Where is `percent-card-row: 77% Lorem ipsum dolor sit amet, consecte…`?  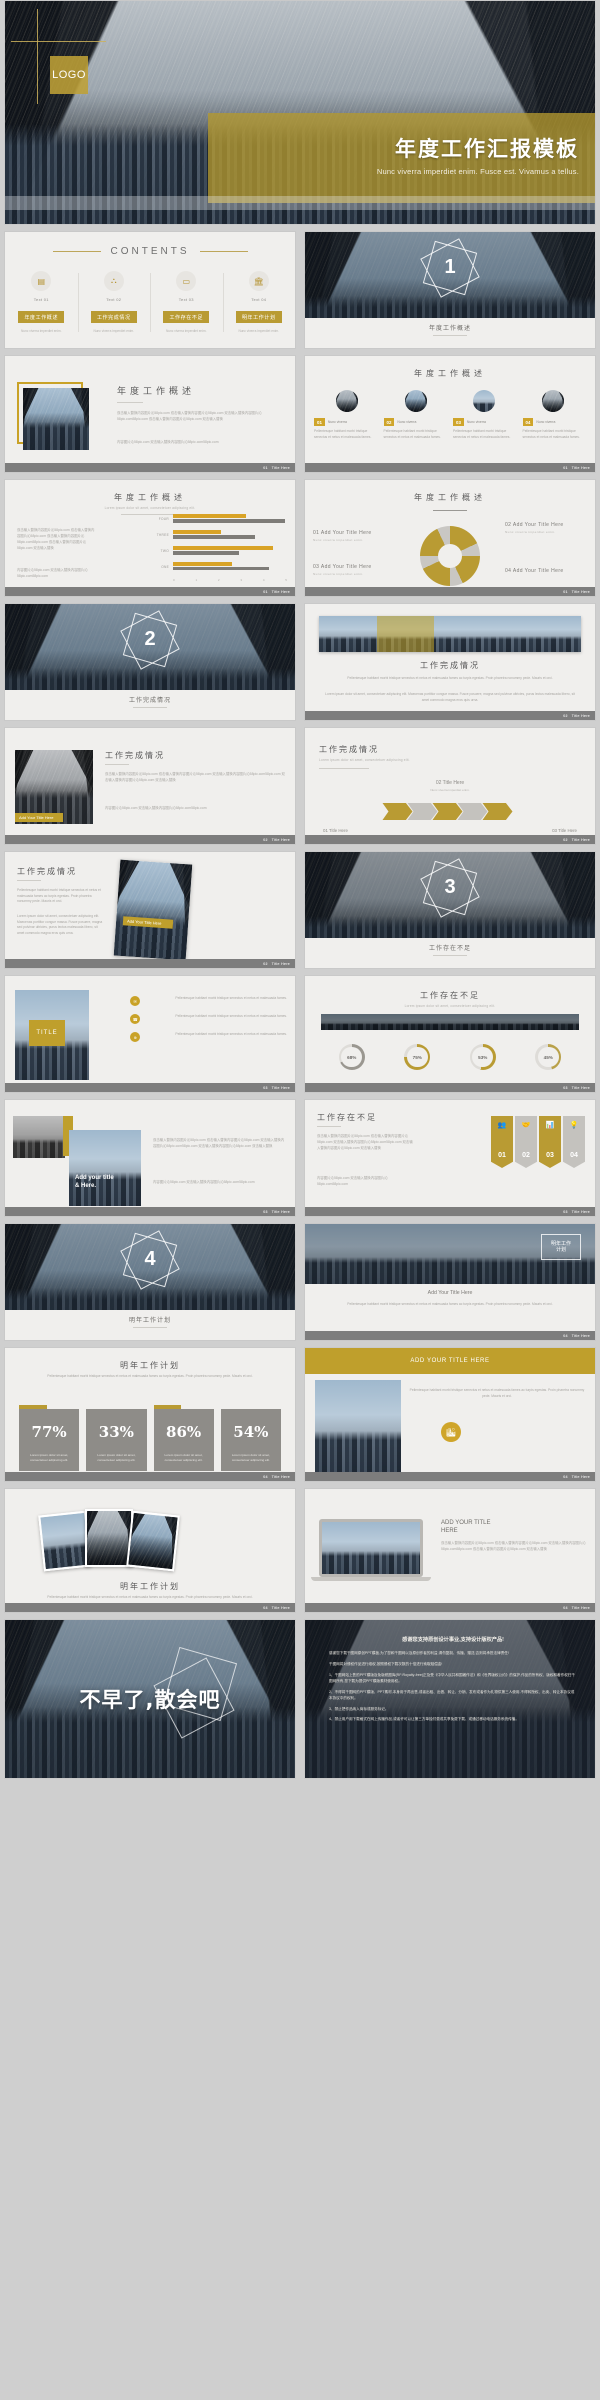 percent-card-row: 77% Lorem ipsum dolor sit amet, consecte… is located at coordinates (150, 1438).